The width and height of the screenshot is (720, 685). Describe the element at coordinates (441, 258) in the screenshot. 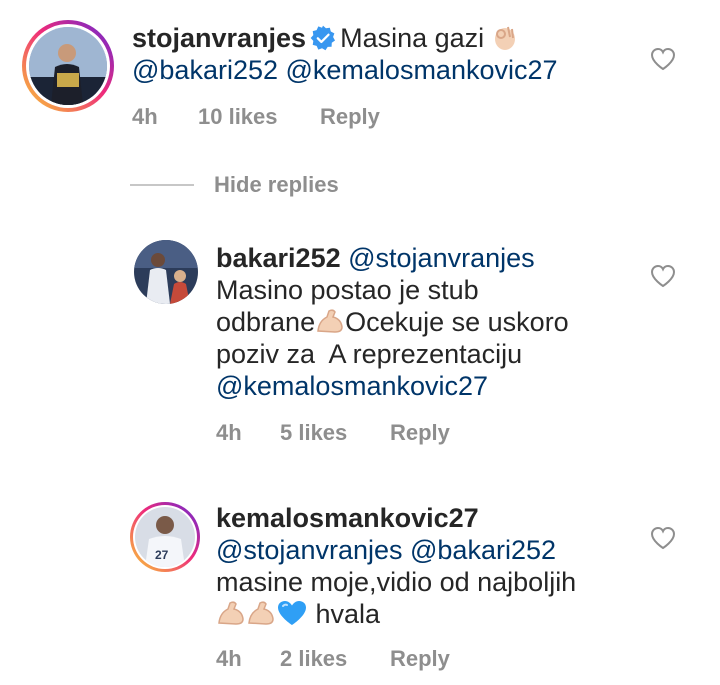

I see `reply-mention: @stojanvranjes` at that location.